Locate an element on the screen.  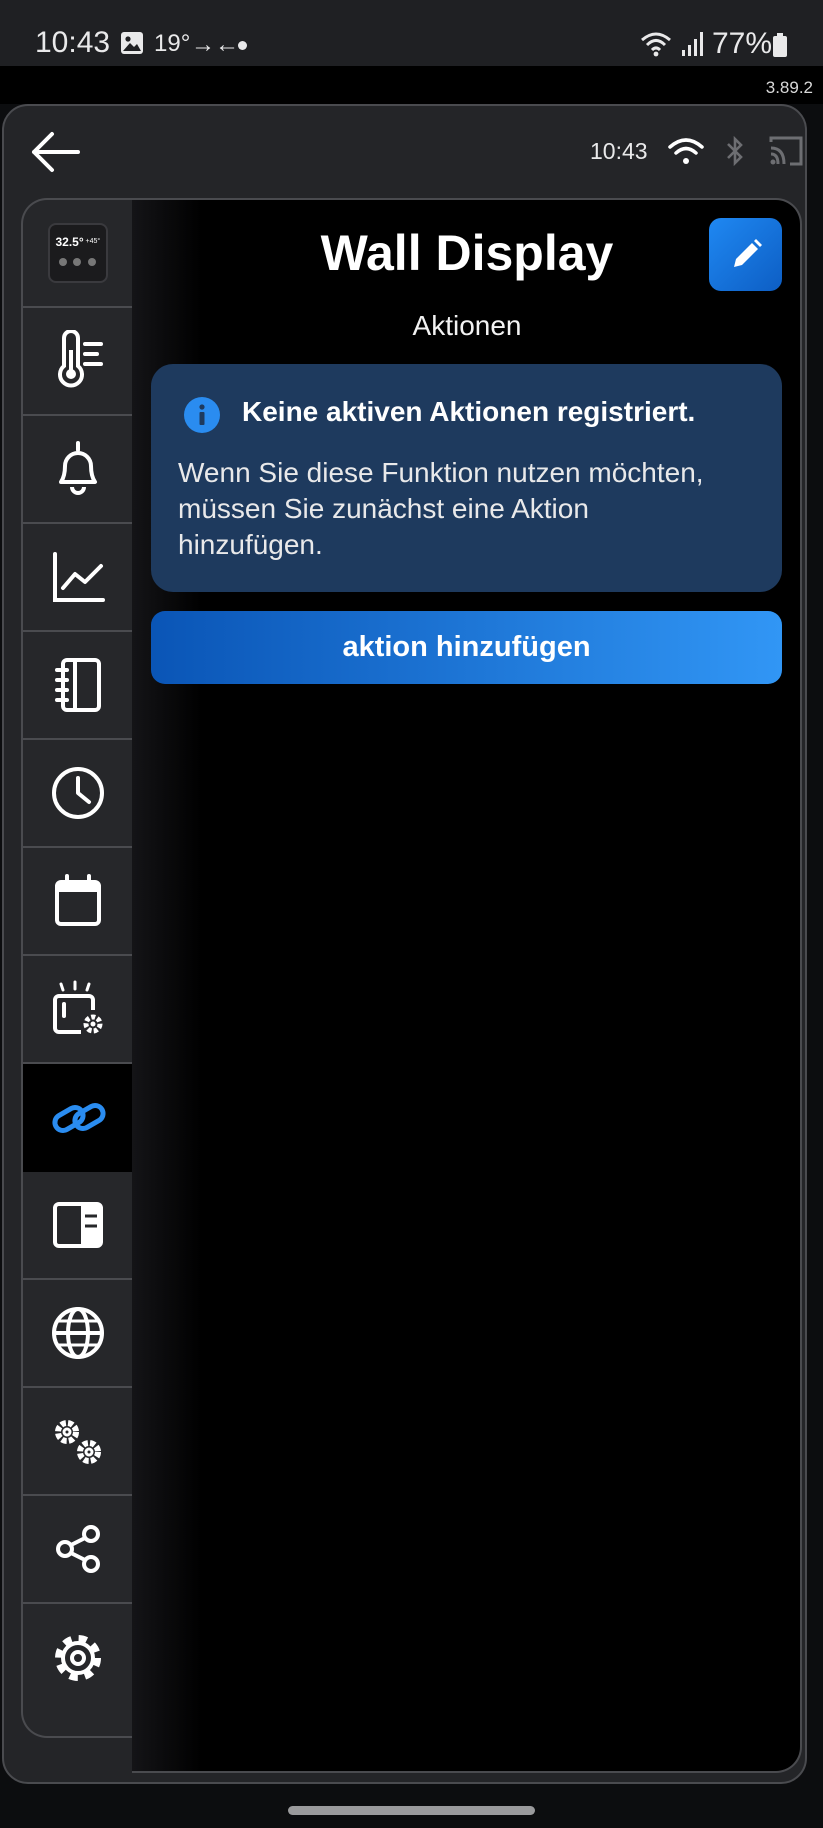
sidebar-item-logbook is located at coordinates (77, 686).